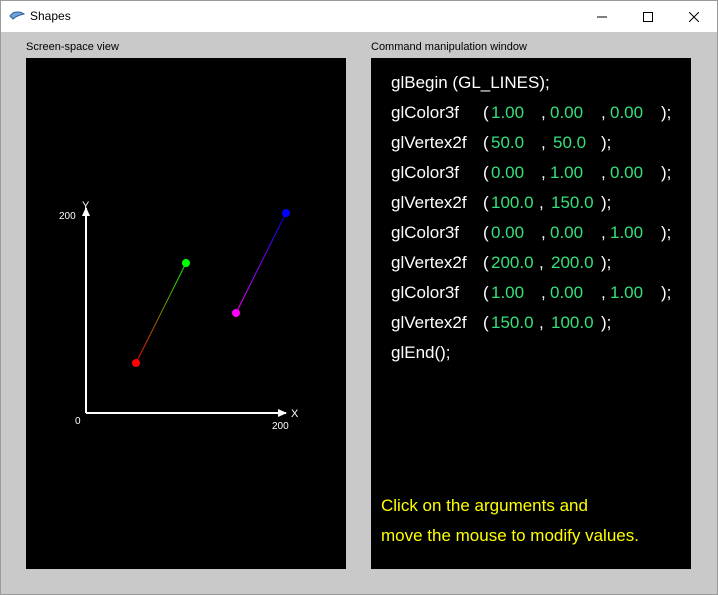 Image resolution: width=718 pixels, height=595 pixels. I want to click on x-axis-arrow, so click(282, 413).